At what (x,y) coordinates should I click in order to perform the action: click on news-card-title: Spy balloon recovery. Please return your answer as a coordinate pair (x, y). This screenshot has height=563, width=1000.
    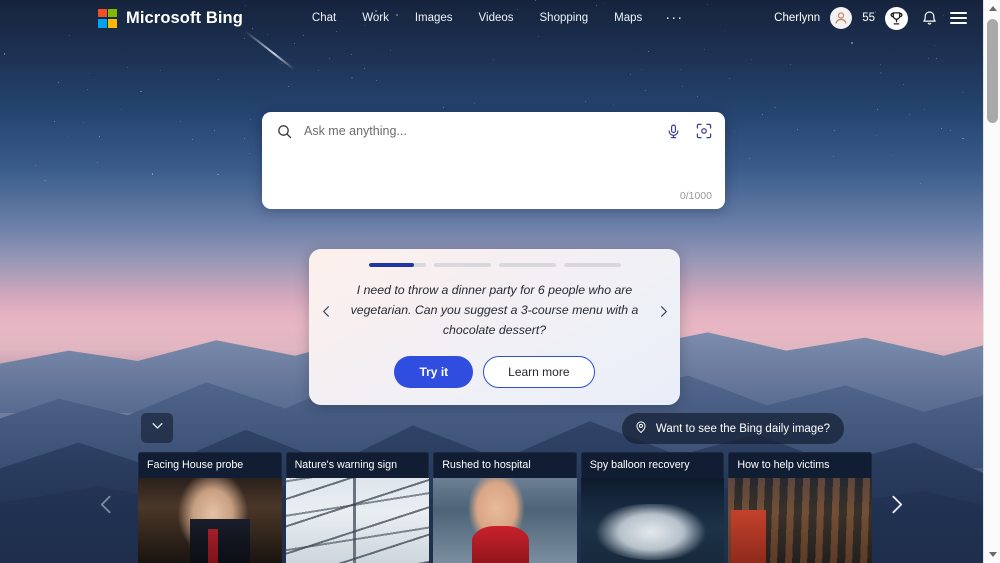
    Looking at the image, I should click on (652, 465).